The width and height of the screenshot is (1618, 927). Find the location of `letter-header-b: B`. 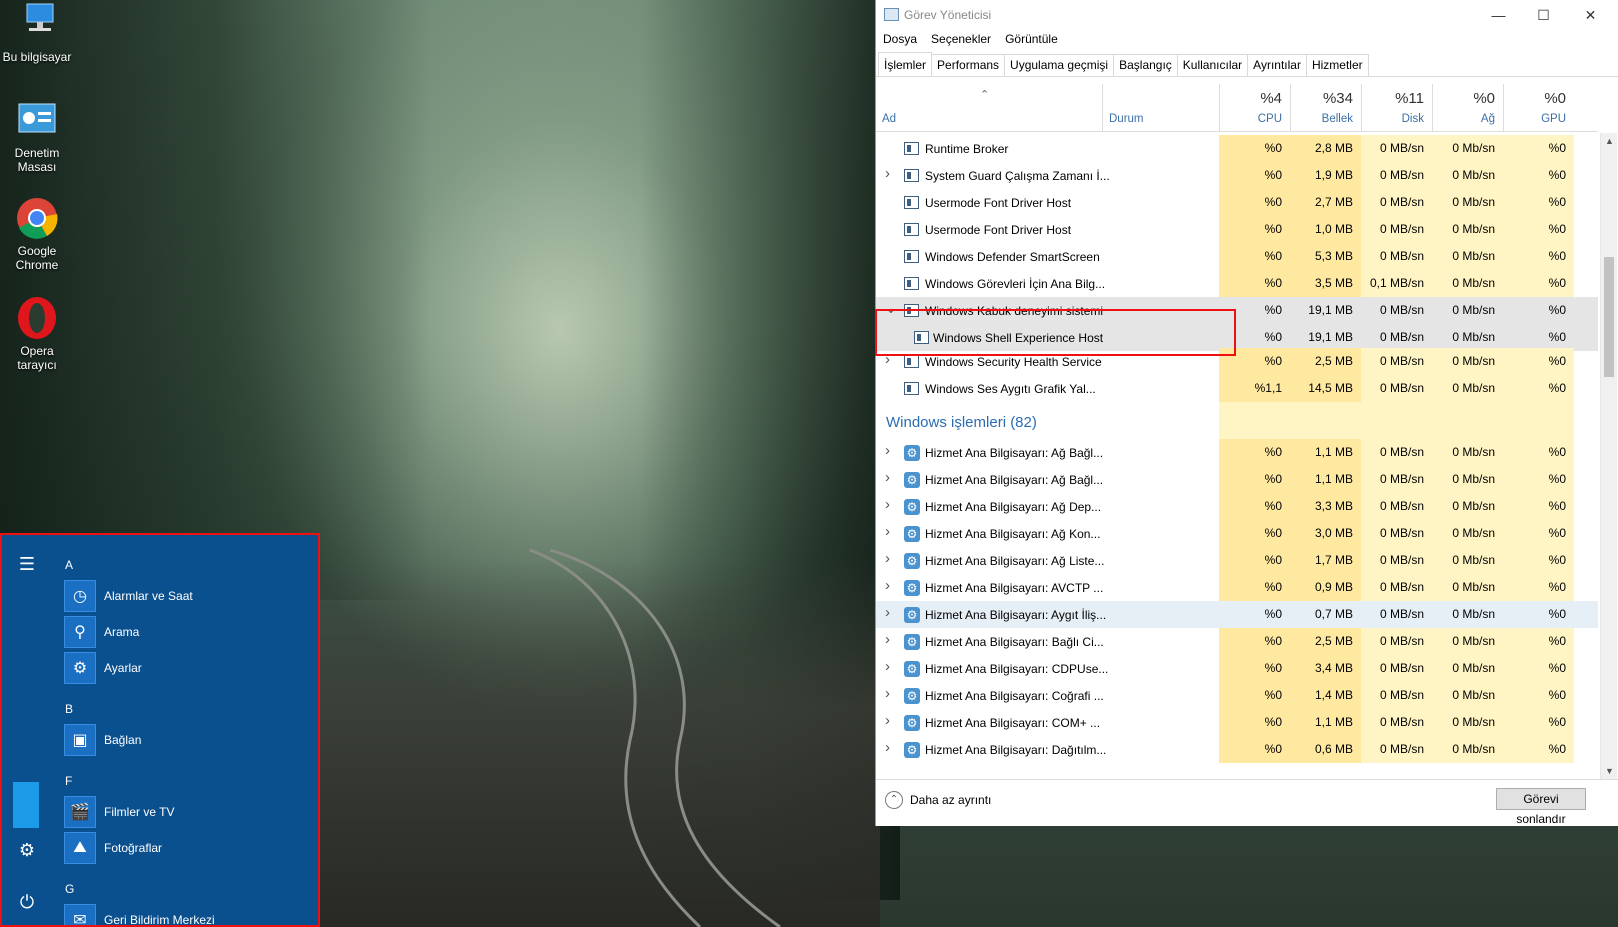

letter-header-b: B is located at coordinates (69, 709).